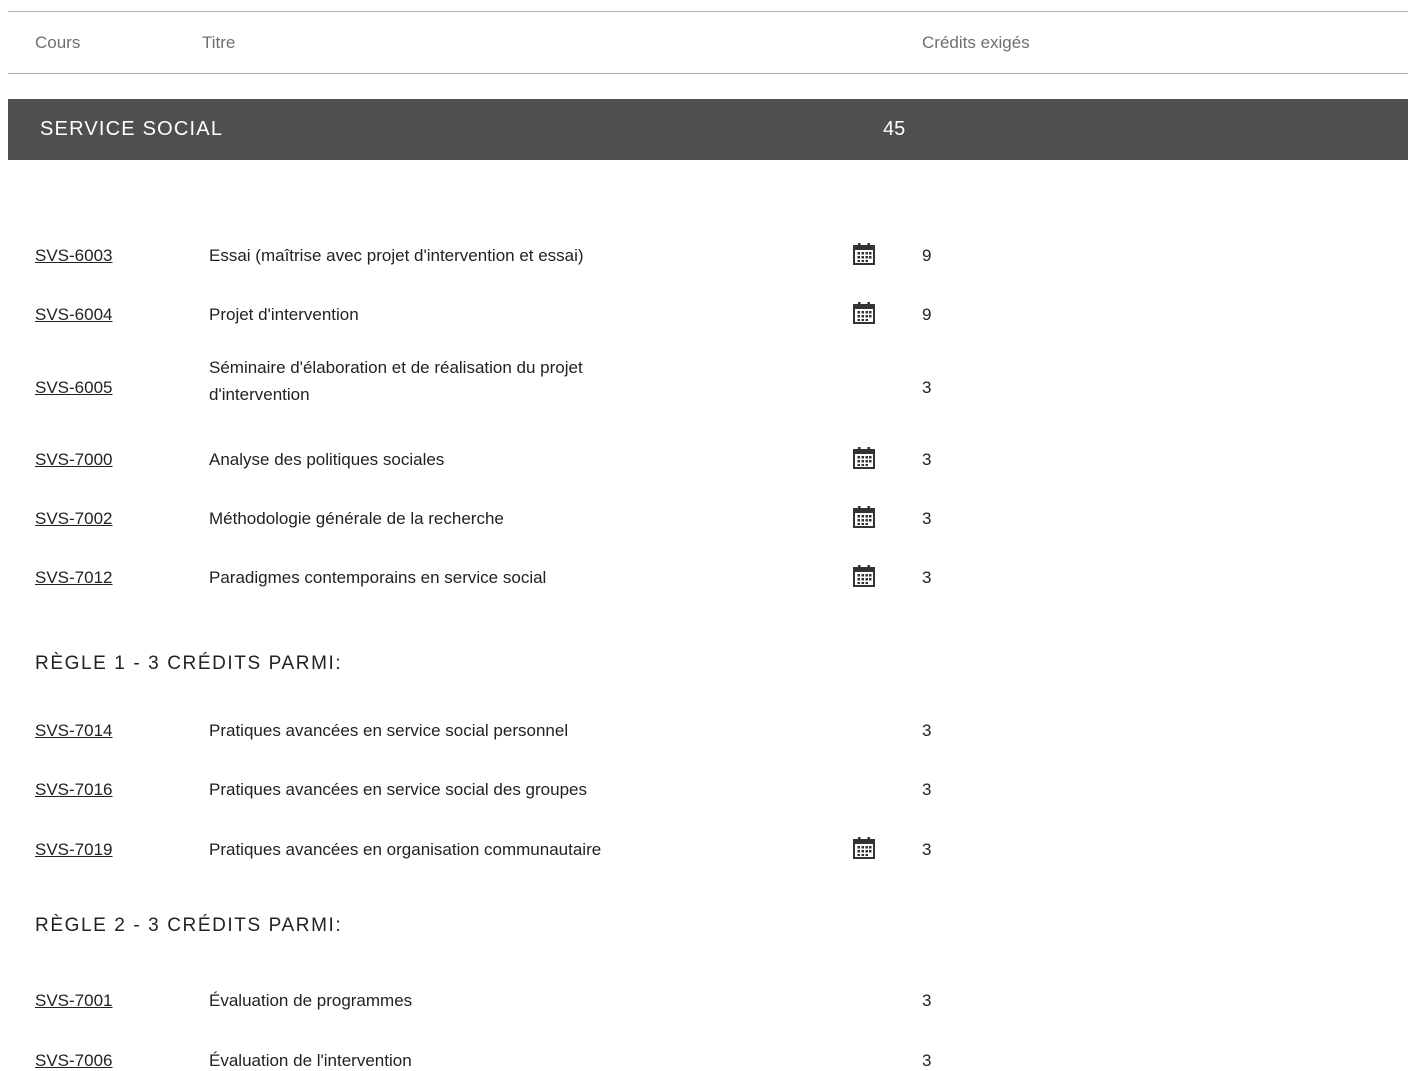 The height and width of the screenshot is (1071, 1408). Describe the element at coordinates (189, 925) in the screenshot. I see `rule-heading: RÈGLE 2 - 3 CRÉDITS PARMI:` at that location.